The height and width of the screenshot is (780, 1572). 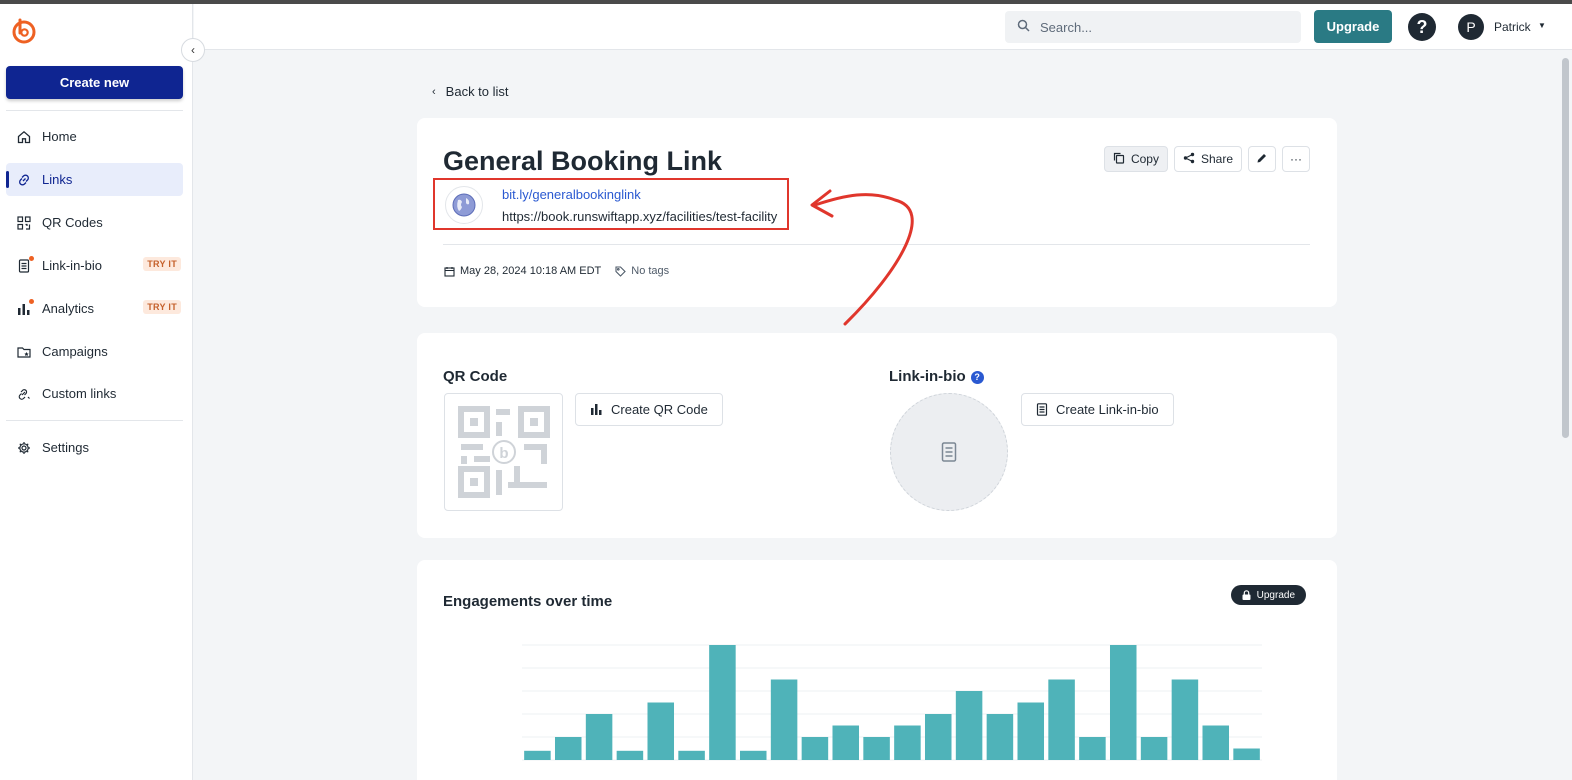 I want to click on copy-button: Copy, so click(x=1135, y=159).